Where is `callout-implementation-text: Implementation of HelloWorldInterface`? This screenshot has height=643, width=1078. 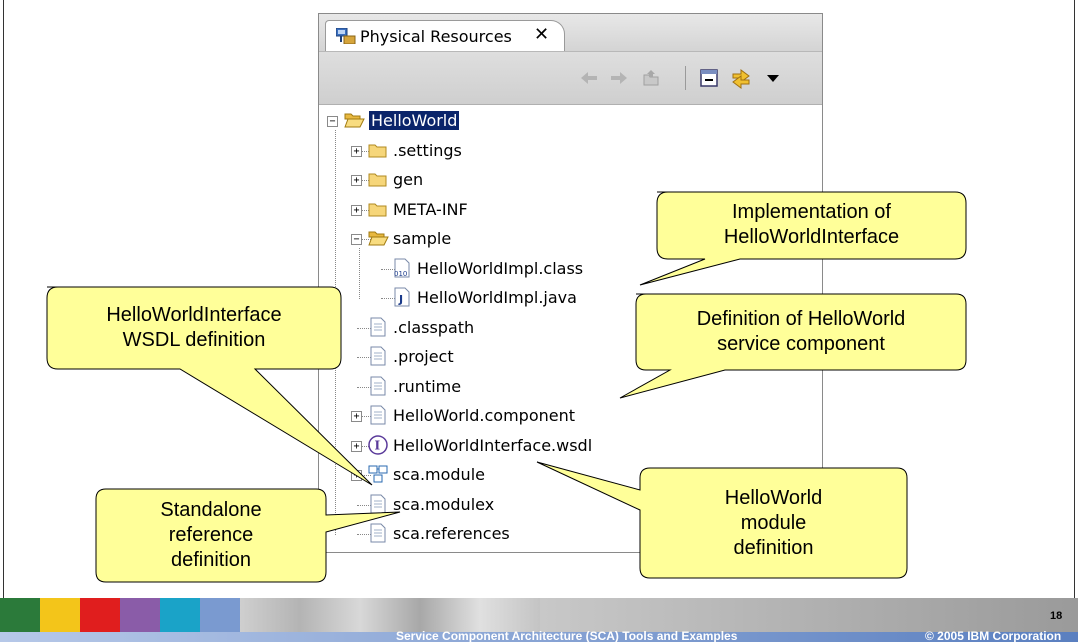
callout-implementation-text: Implementation of HelloWorldInterface is located at coordinates (811, 225).